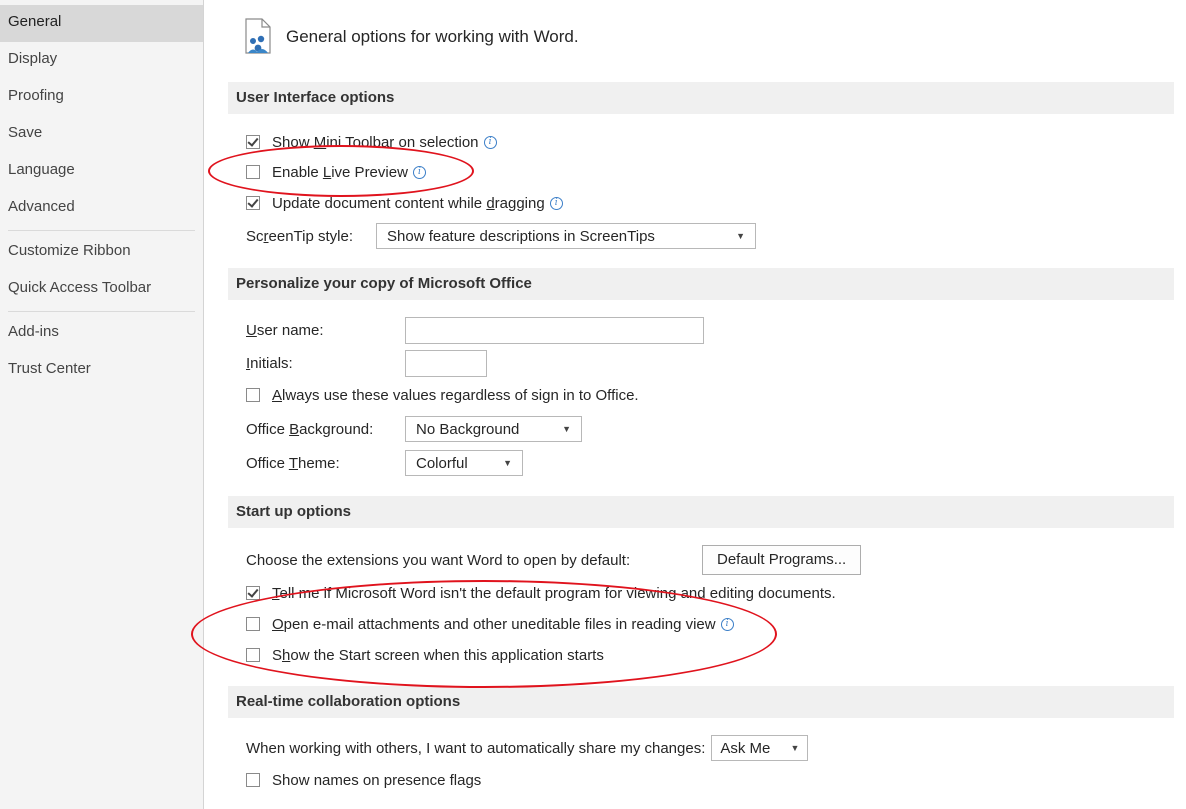  I want to click on initials-label: Initials:, so click(269, 363).